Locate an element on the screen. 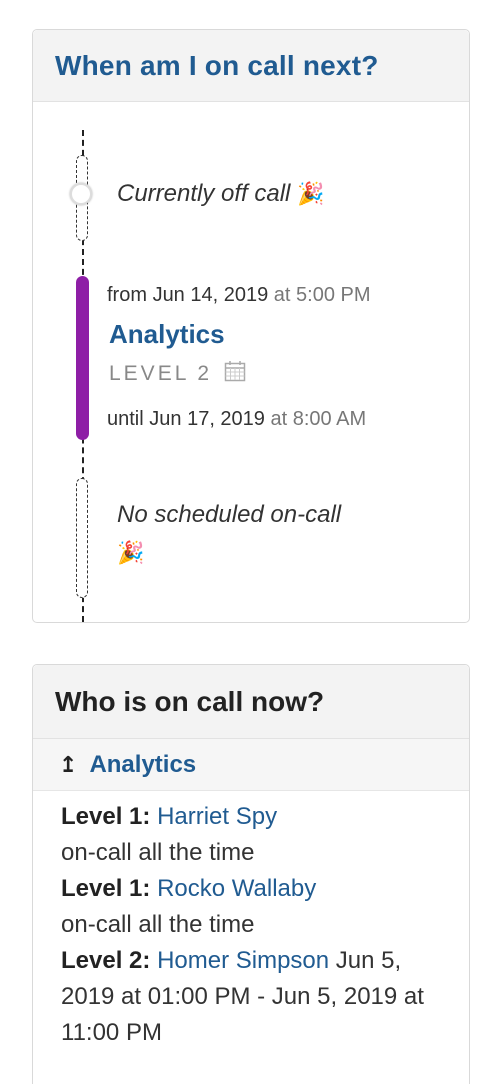 The width and height of the screenshot is (502, 1084). oncall-now-header: Who is on call now? is located at coordinates (251, 702).